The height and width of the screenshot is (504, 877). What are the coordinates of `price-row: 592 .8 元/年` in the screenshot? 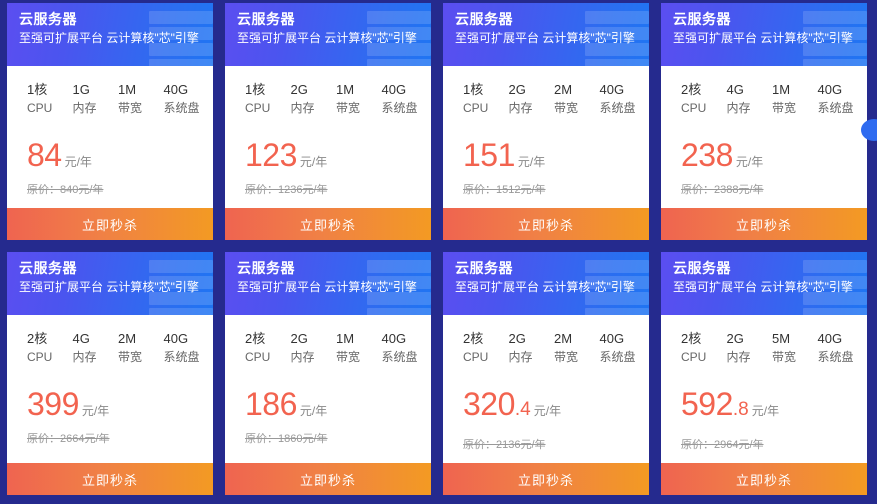 It's located at (764, 407).